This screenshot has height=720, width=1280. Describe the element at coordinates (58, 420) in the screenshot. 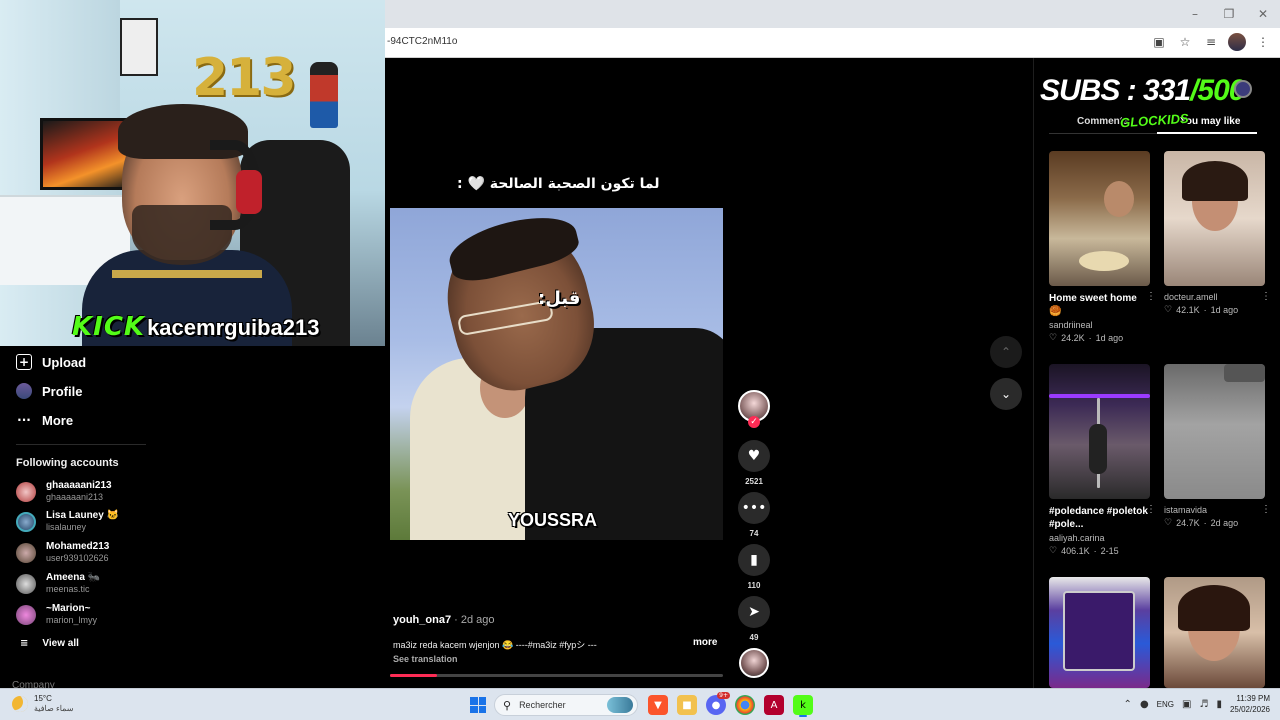

I see `sidebar-item-label: More` at that location.